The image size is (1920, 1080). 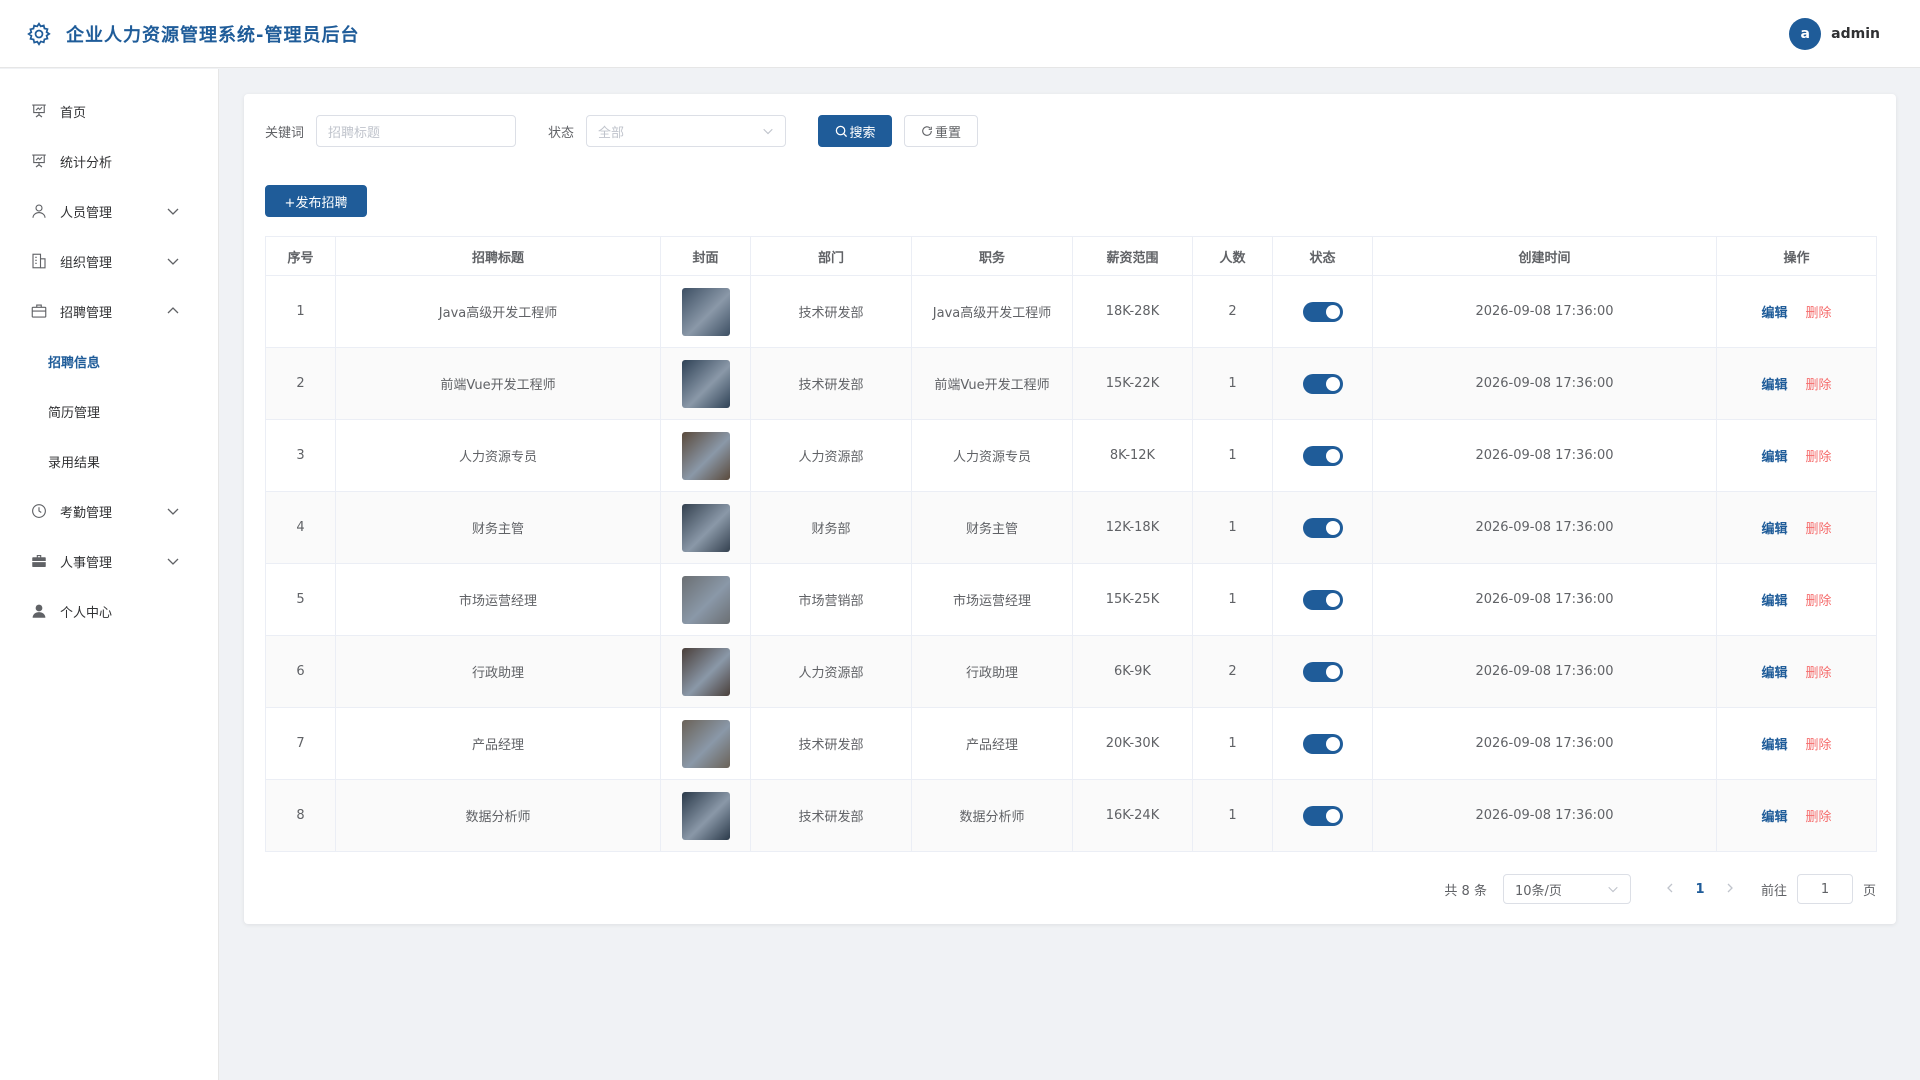 I want to click on presentation-icon, so click(x=39, y=111).